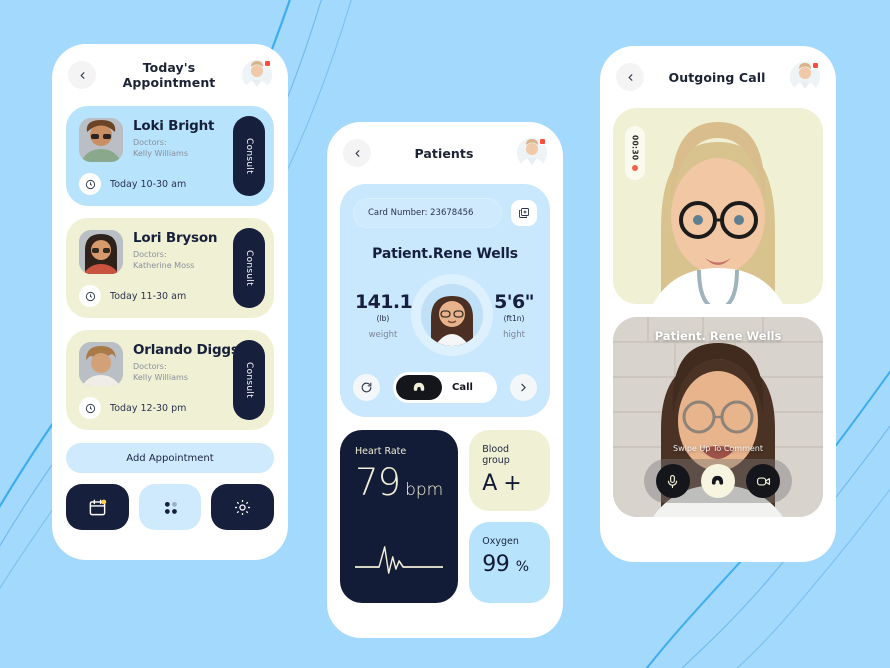  What do you see at coordinates (378, 482) in the screenshot?
I see `heart-rate-value: 79` at bounding box center [378, 482].